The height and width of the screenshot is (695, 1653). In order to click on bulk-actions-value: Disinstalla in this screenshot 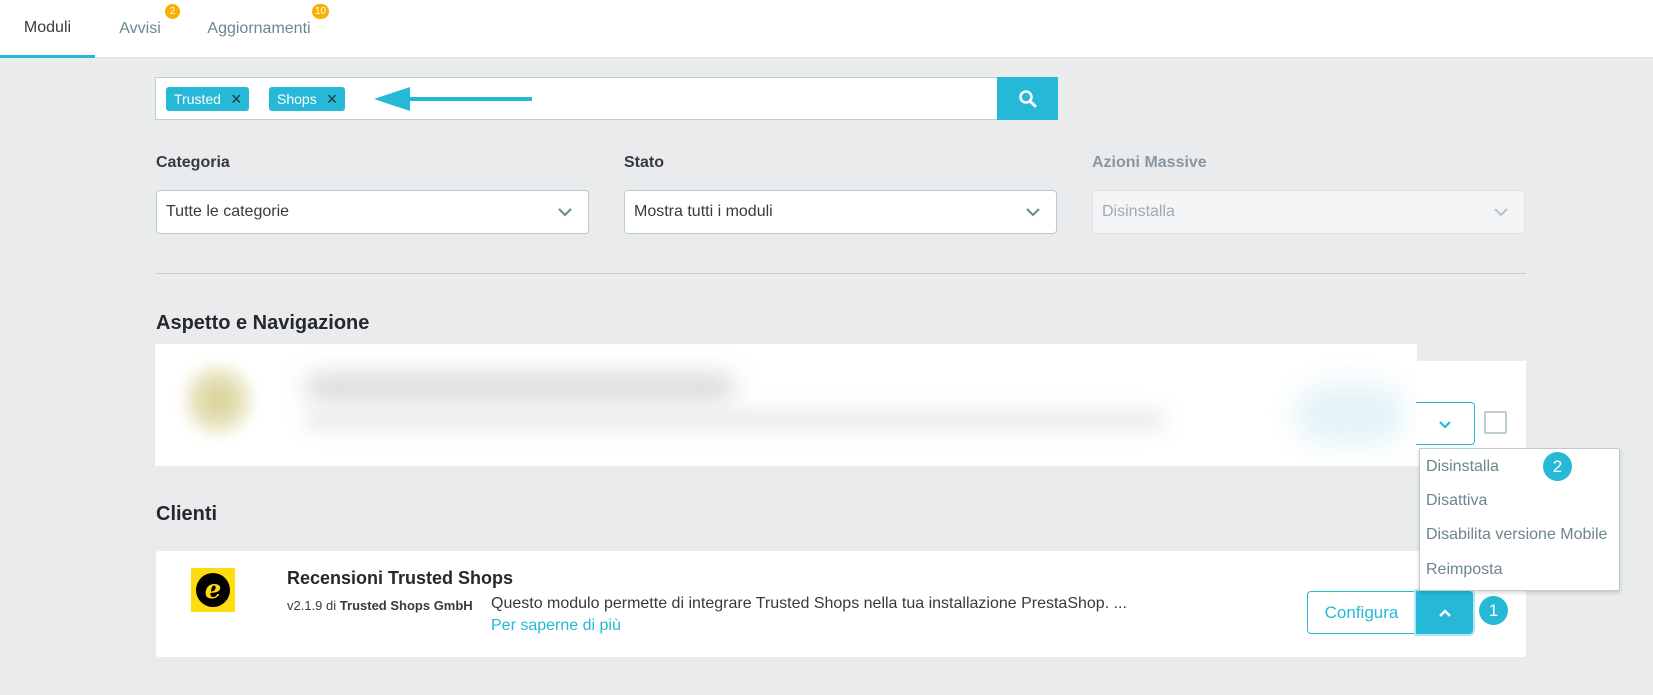, I will do `click(1138, 211)`.